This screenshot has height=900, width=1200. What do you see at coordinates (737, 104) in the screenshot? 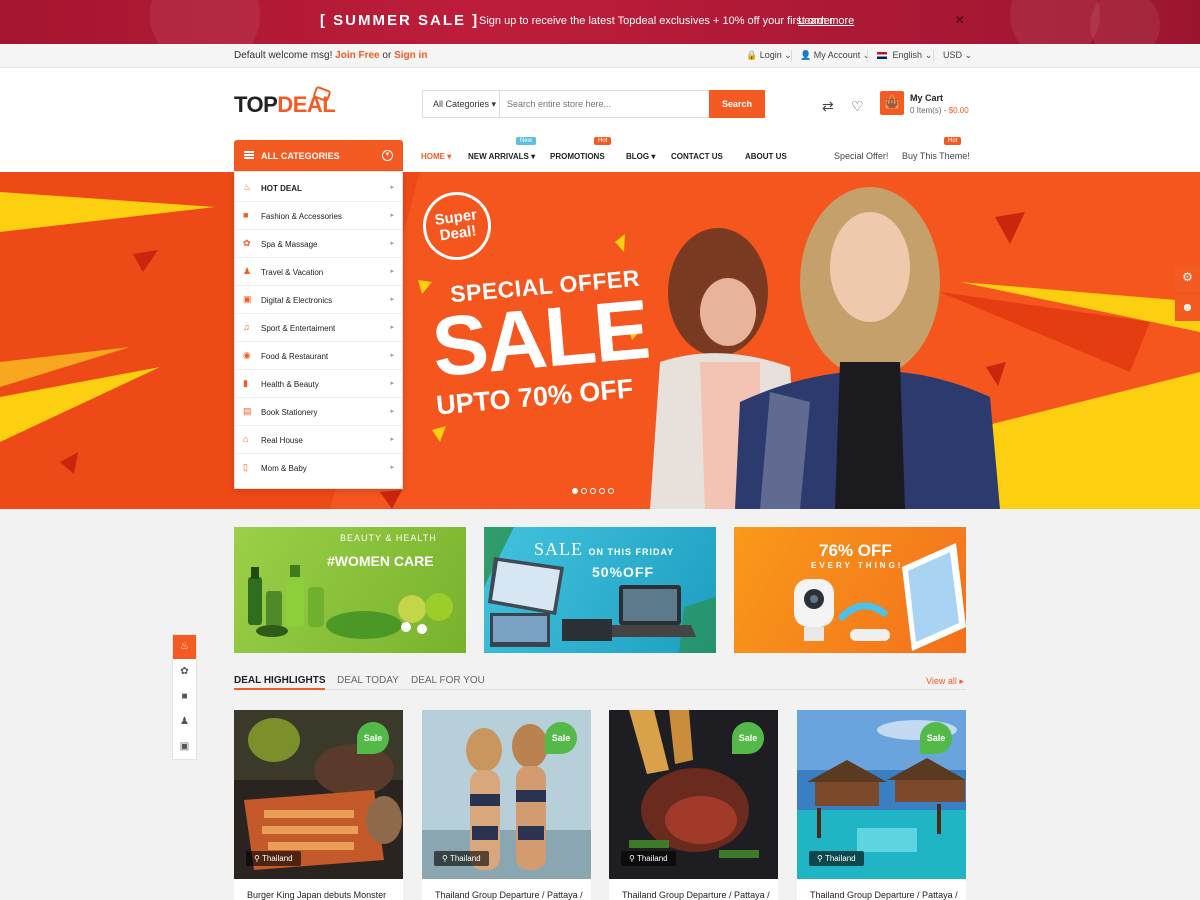
I see `search-button: Search` at bounding box center [737, 104].